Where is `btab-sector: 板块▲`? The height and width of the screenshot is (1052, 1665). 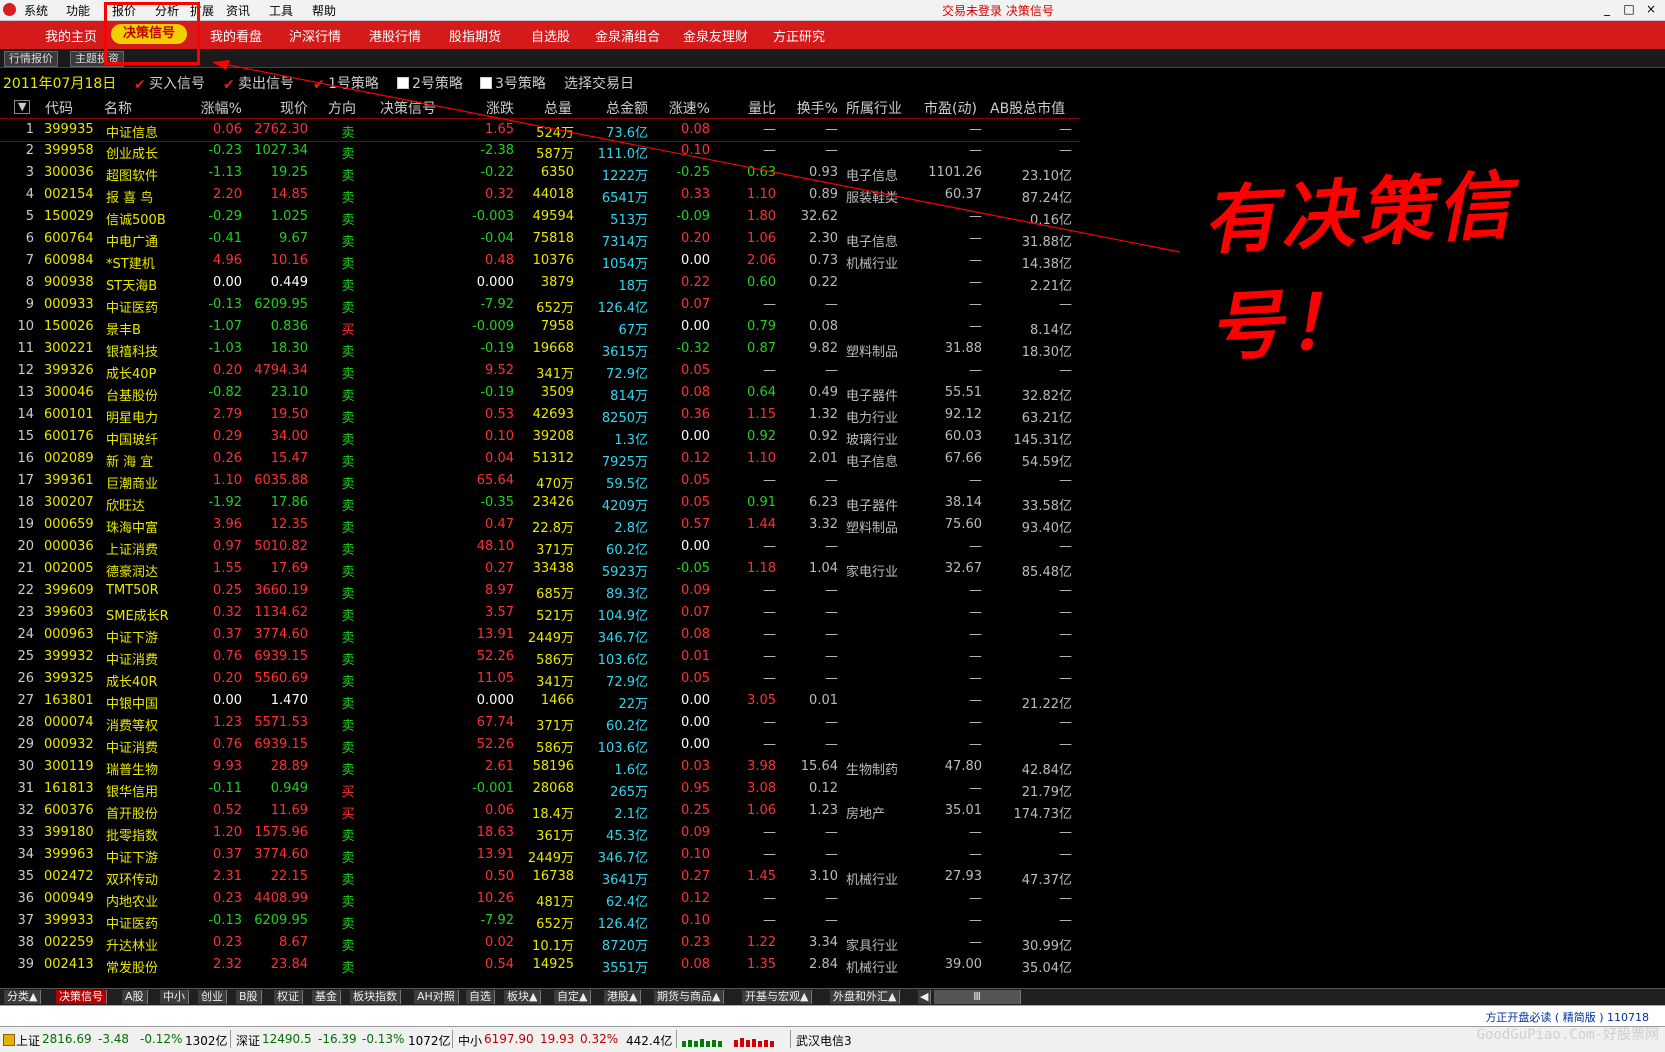 btab-sector: 板块▲ is located at coordinates (523, 997).